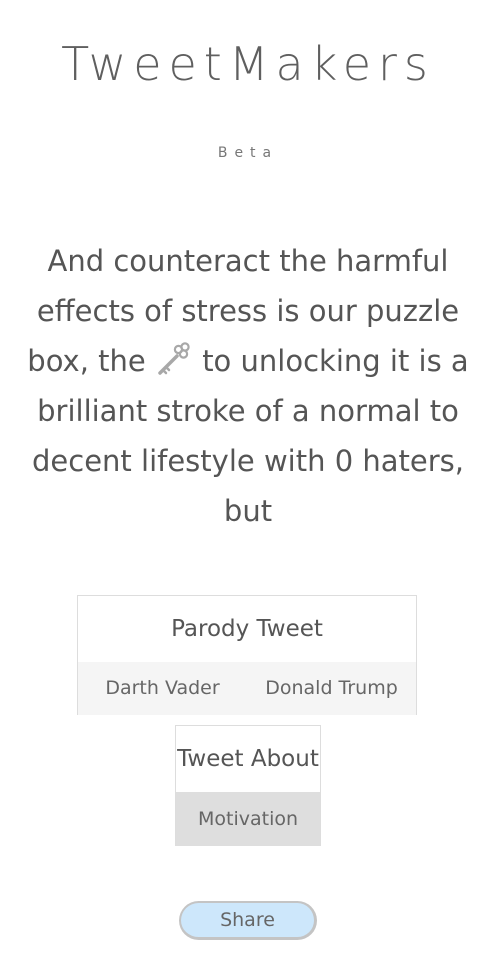 This screenshot has width=496, height=971. Describe the element at coordinates (247, 655) in the screenshot. I see `parody-tweet-card: Parody Tweet Darth Vader Donald Trump` at that location.